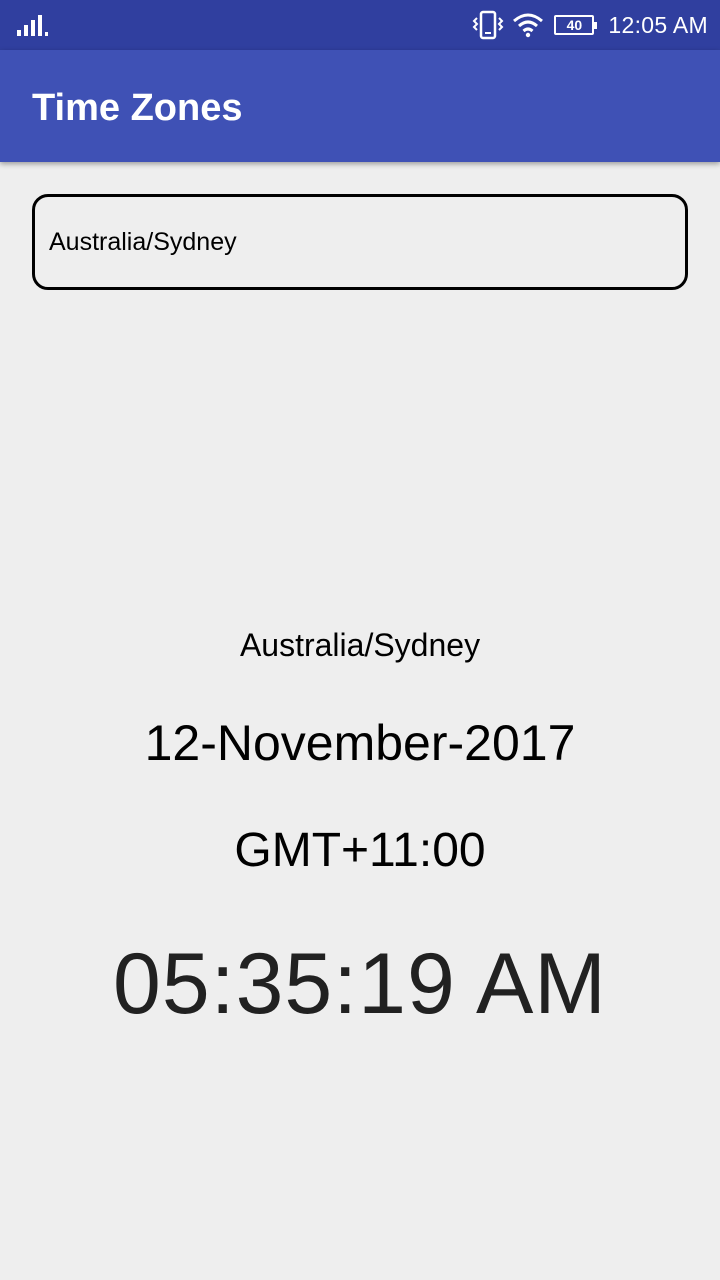 The height and width of the screenshot is (1280, 720). I want to click on gmt-offset-label: GMT+11:00, so click(360, 850).